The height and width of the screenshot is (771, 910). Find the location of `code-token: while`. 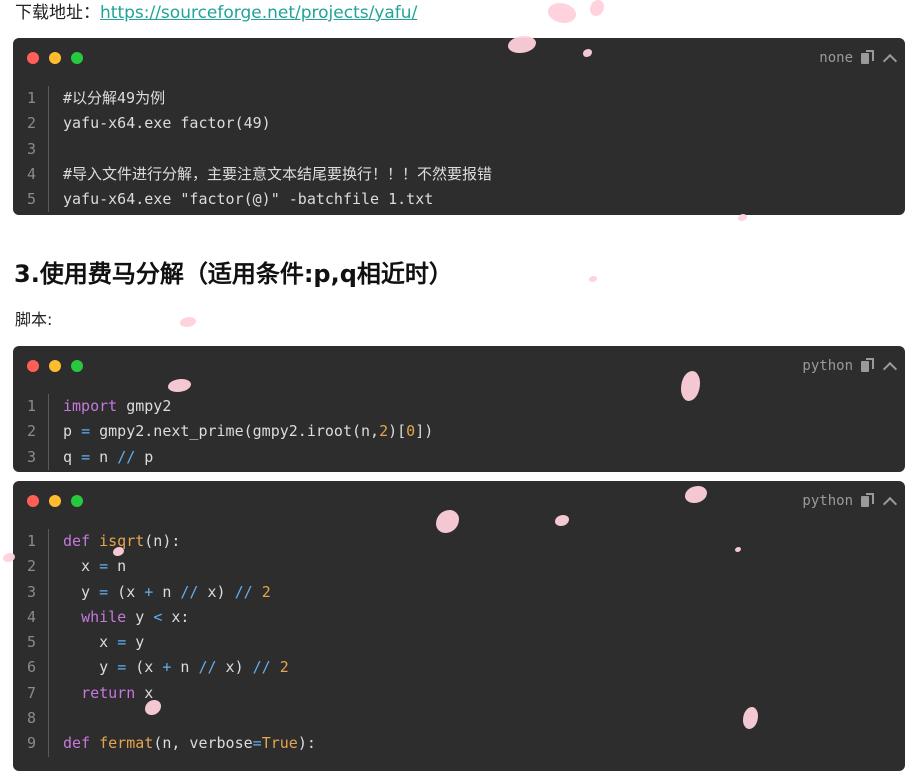

code-token: while is located at coordinates (104, 616).